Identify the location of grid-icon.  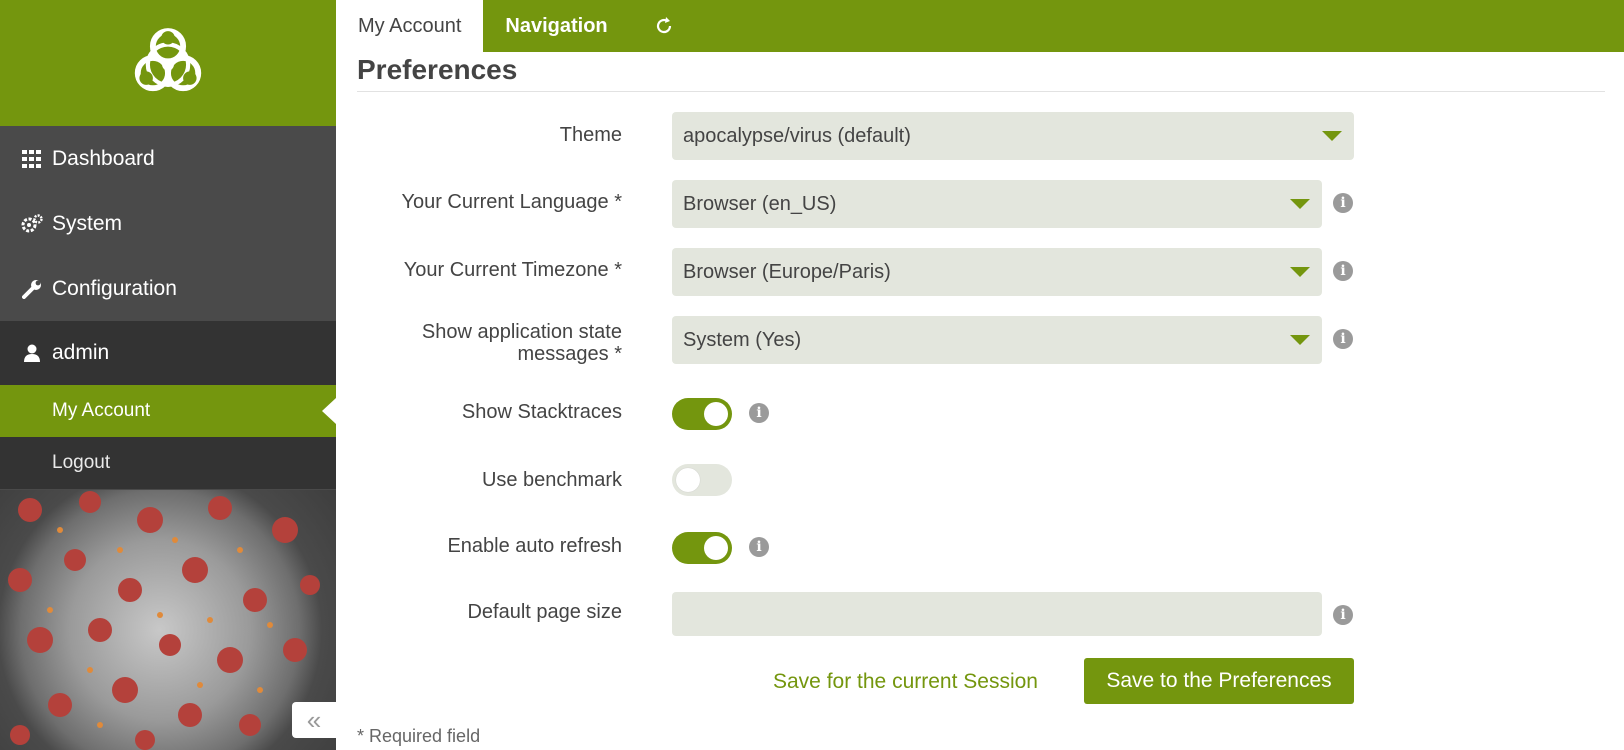
(32, 159).